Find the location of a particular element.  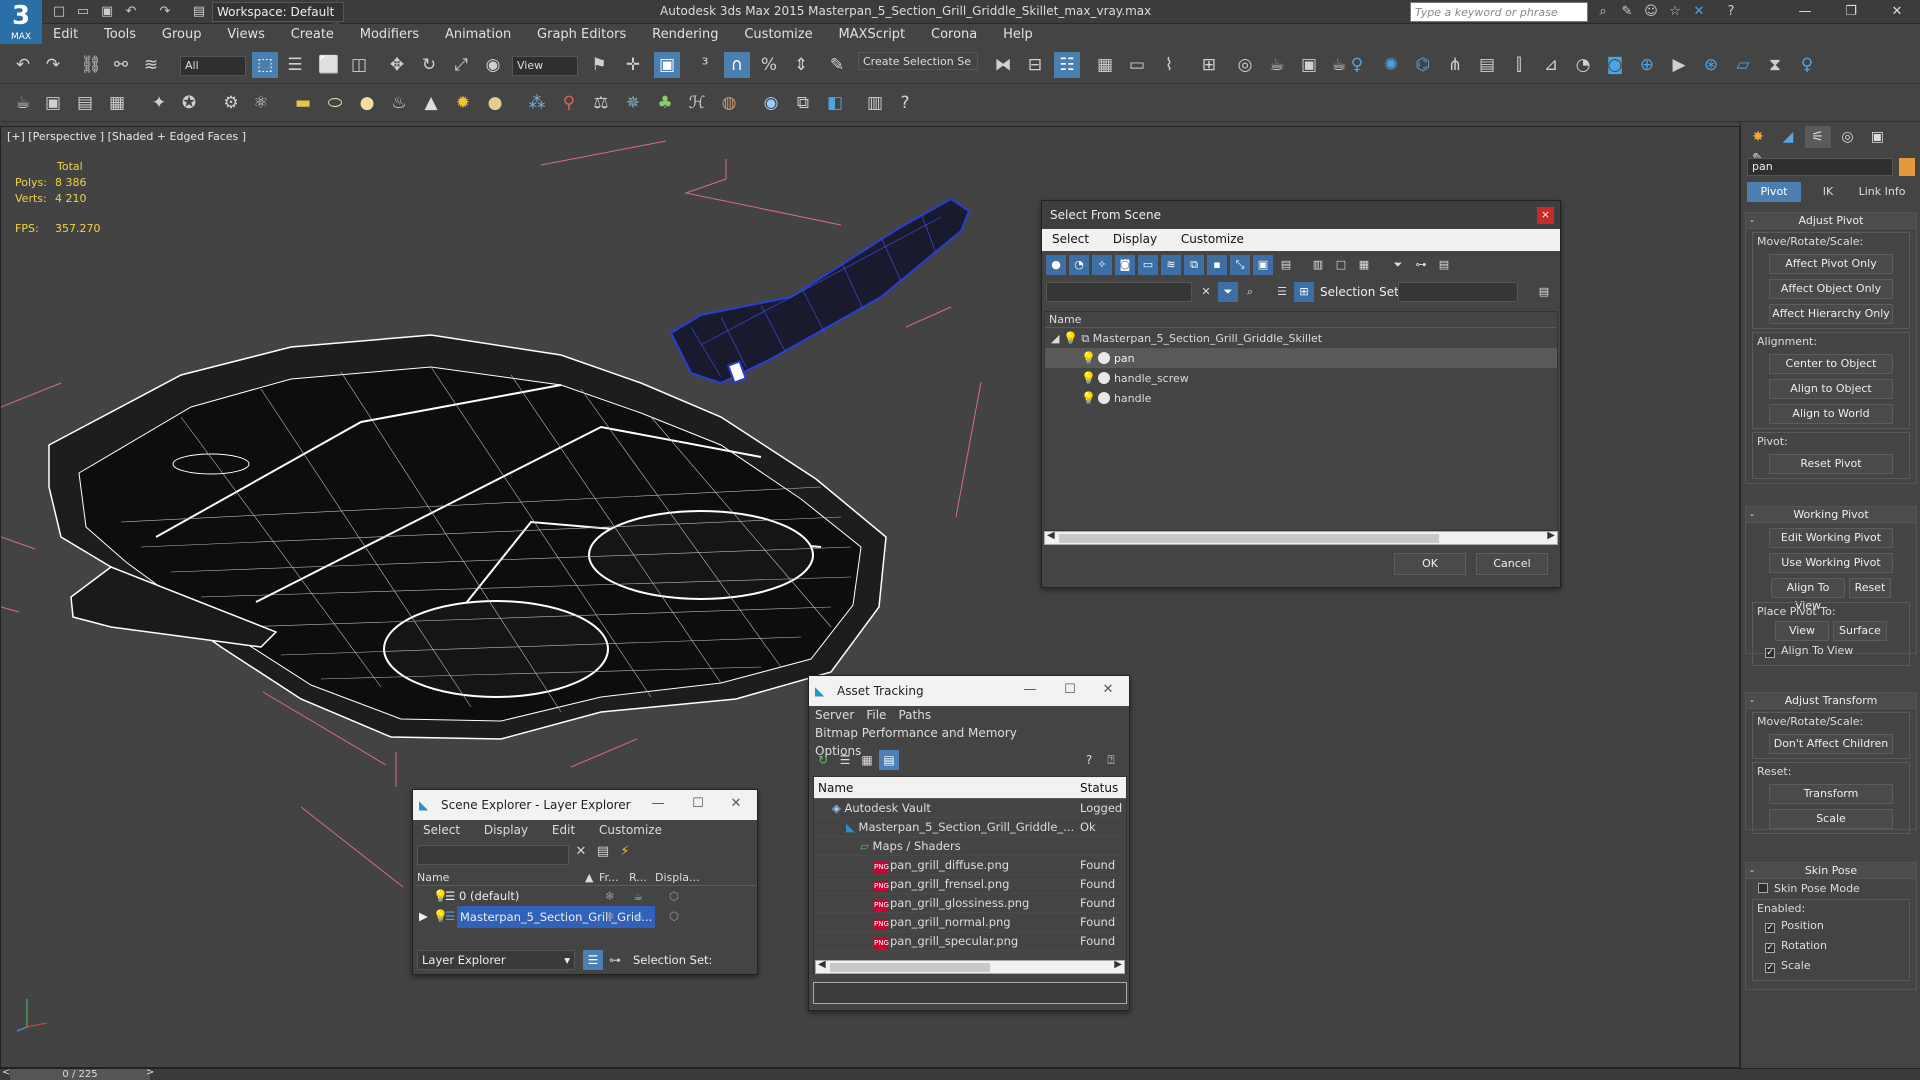

layer-row-default: 💡 ☰ 0 (default) ❄ ☕ ⬡ is located at coordinates (586, 896).